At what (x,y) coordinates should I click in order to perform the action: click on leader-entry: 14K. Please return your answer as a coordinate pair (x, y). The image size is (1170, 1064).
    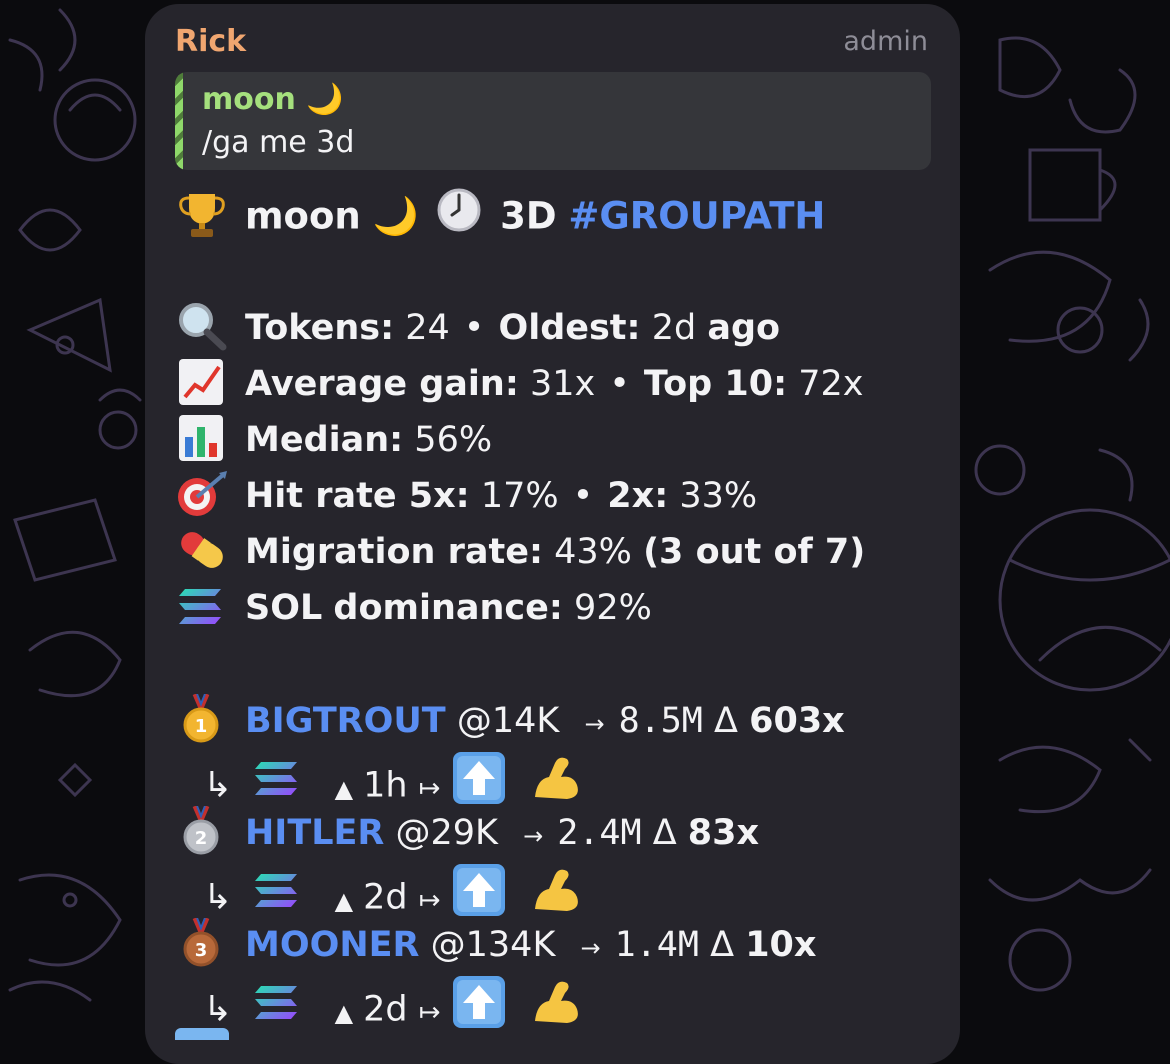
    Looking at the image, I should click on (525, 721).